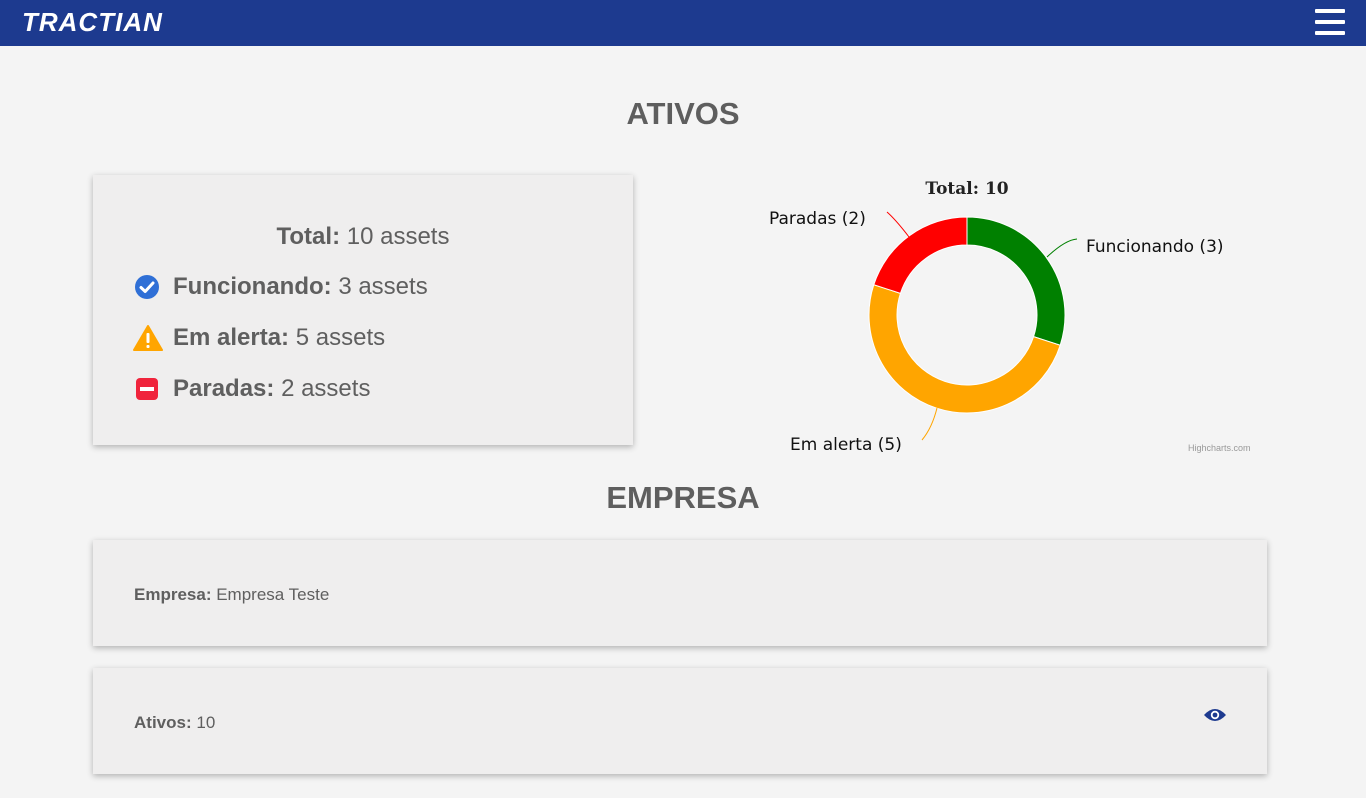 This screenshot has height=798, width=1366. I want to click on empresa-card: Empresa: Empresa Teste, so click(680, 593).